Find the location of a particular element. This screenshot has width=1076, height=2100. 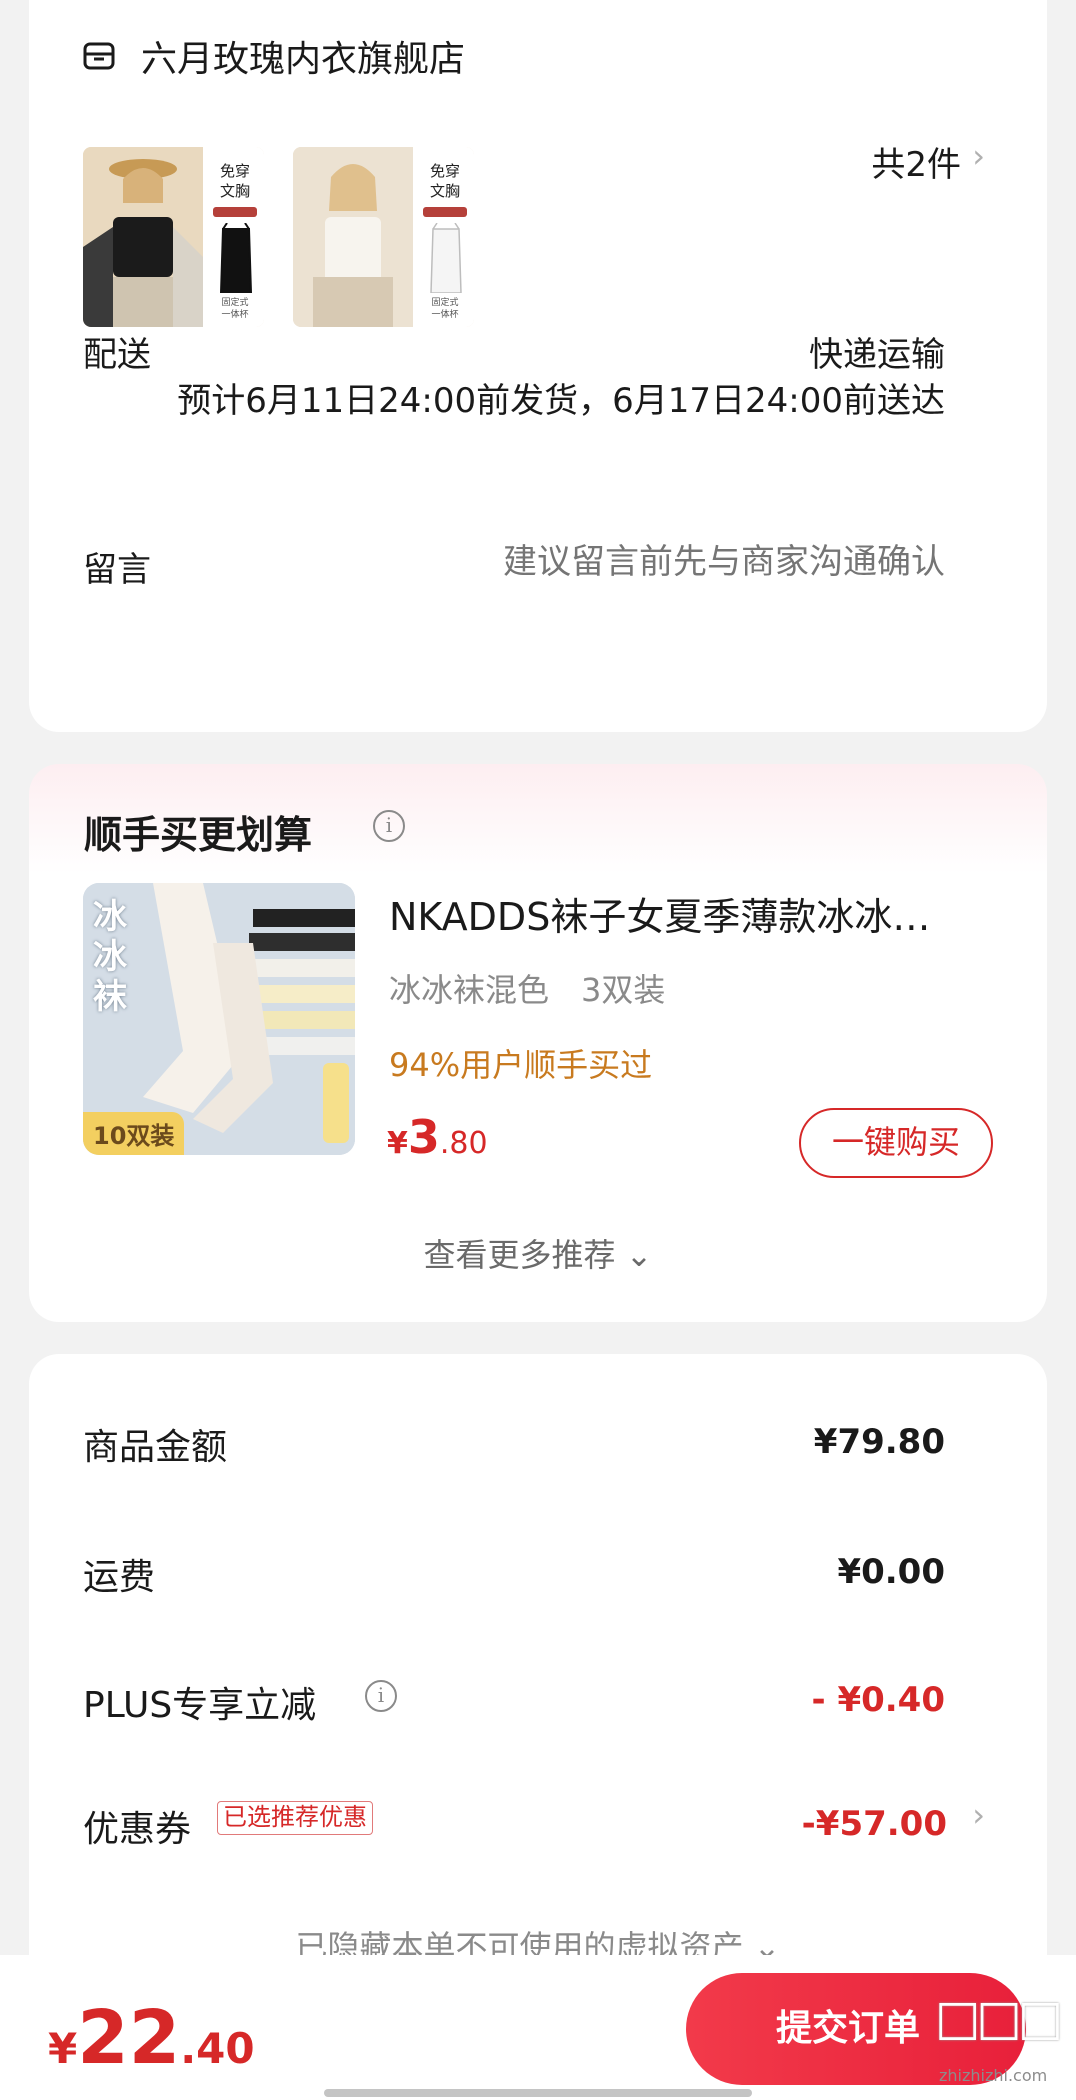

home-indicator is located at coordinates (538, 2093).